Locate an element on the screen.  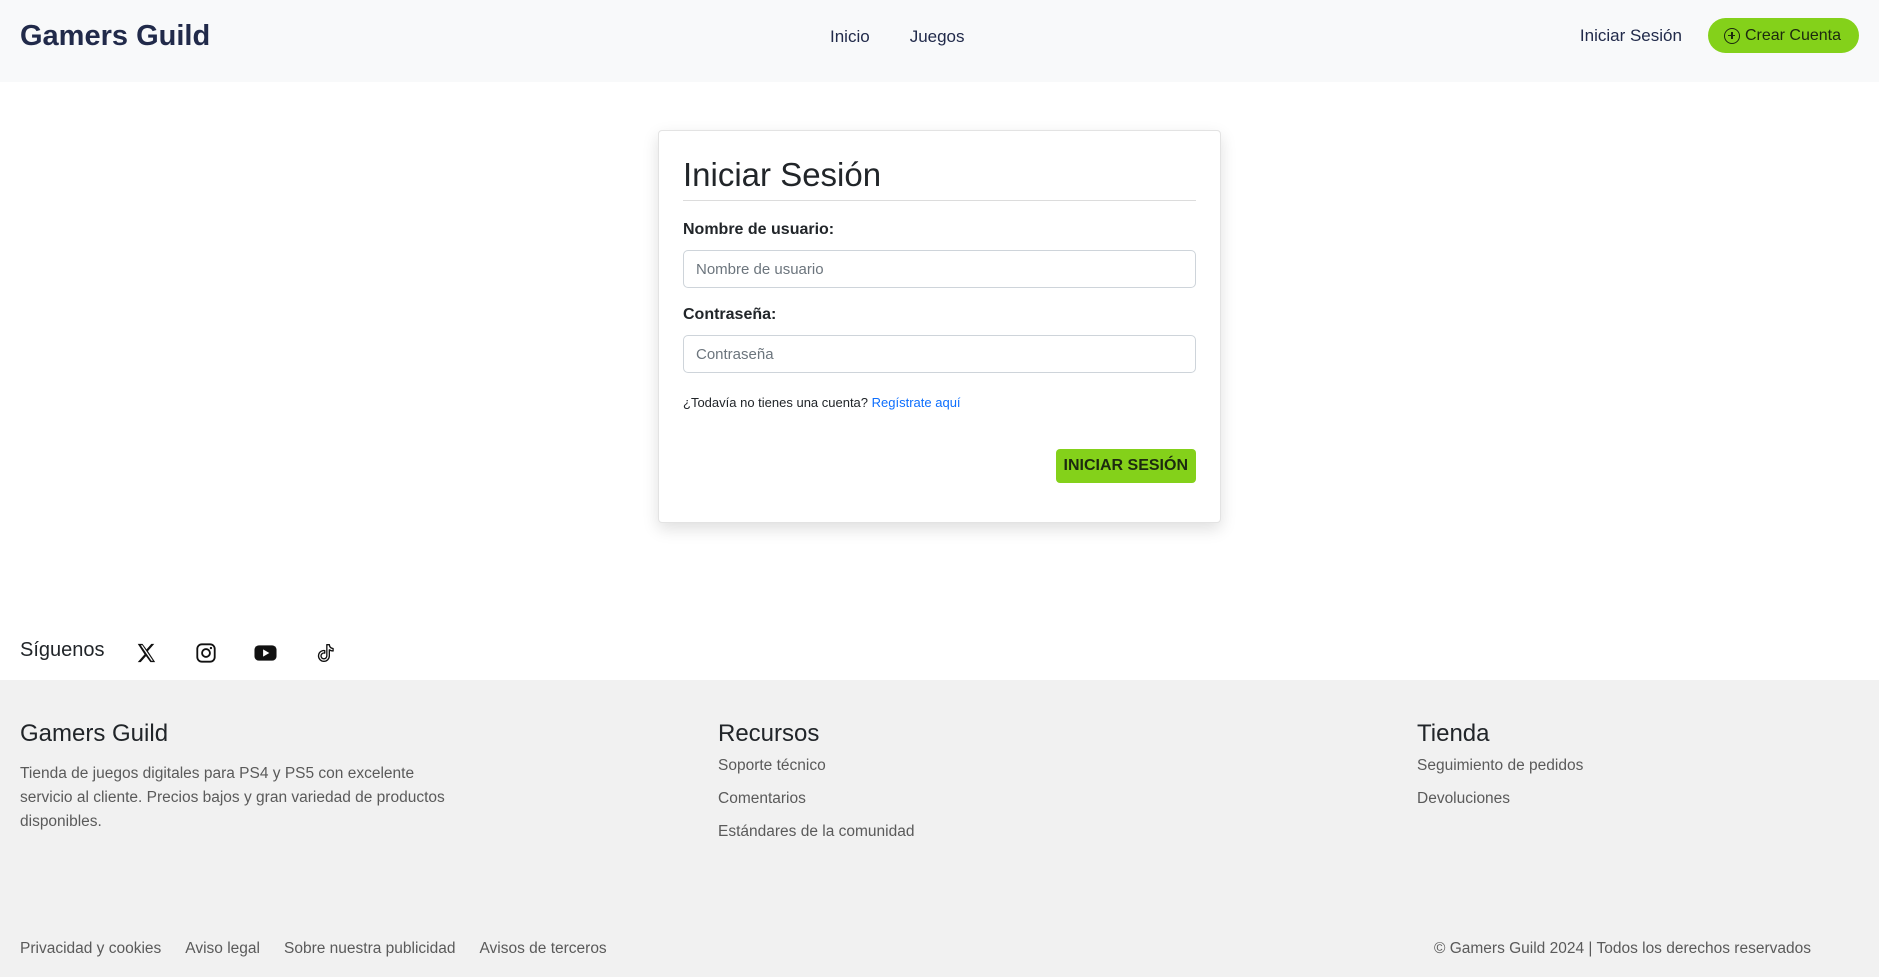
create-account-button: Crear Cuenta is located at coordinates (1783, 35).